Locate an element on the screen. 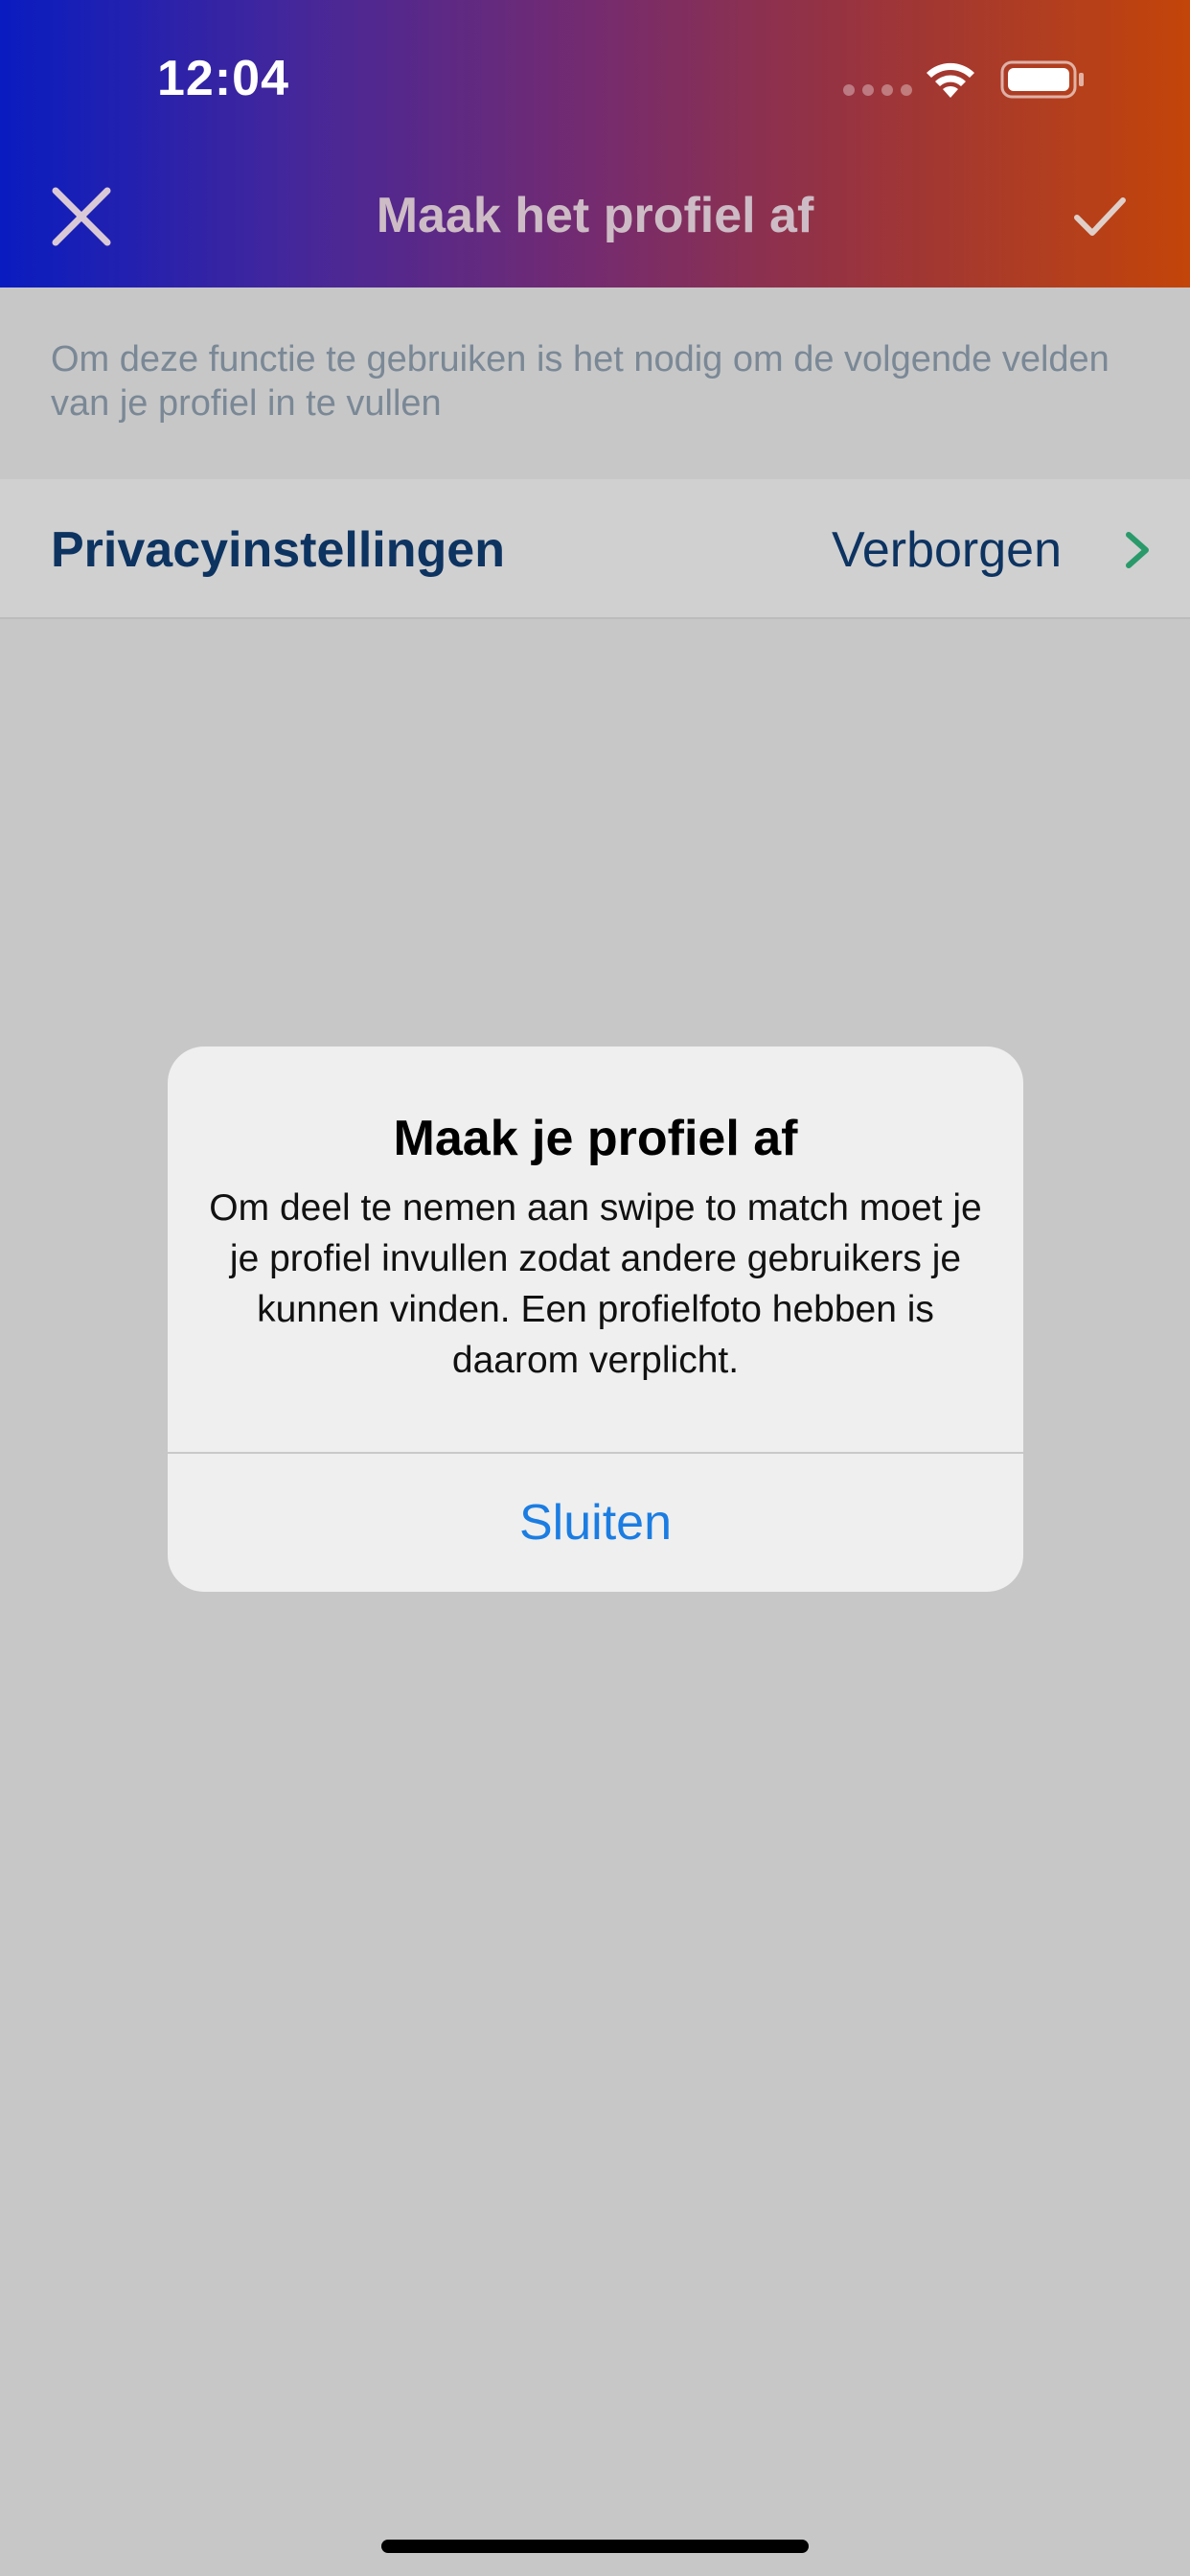  home-indicator is located at coordinates (595, 2546).